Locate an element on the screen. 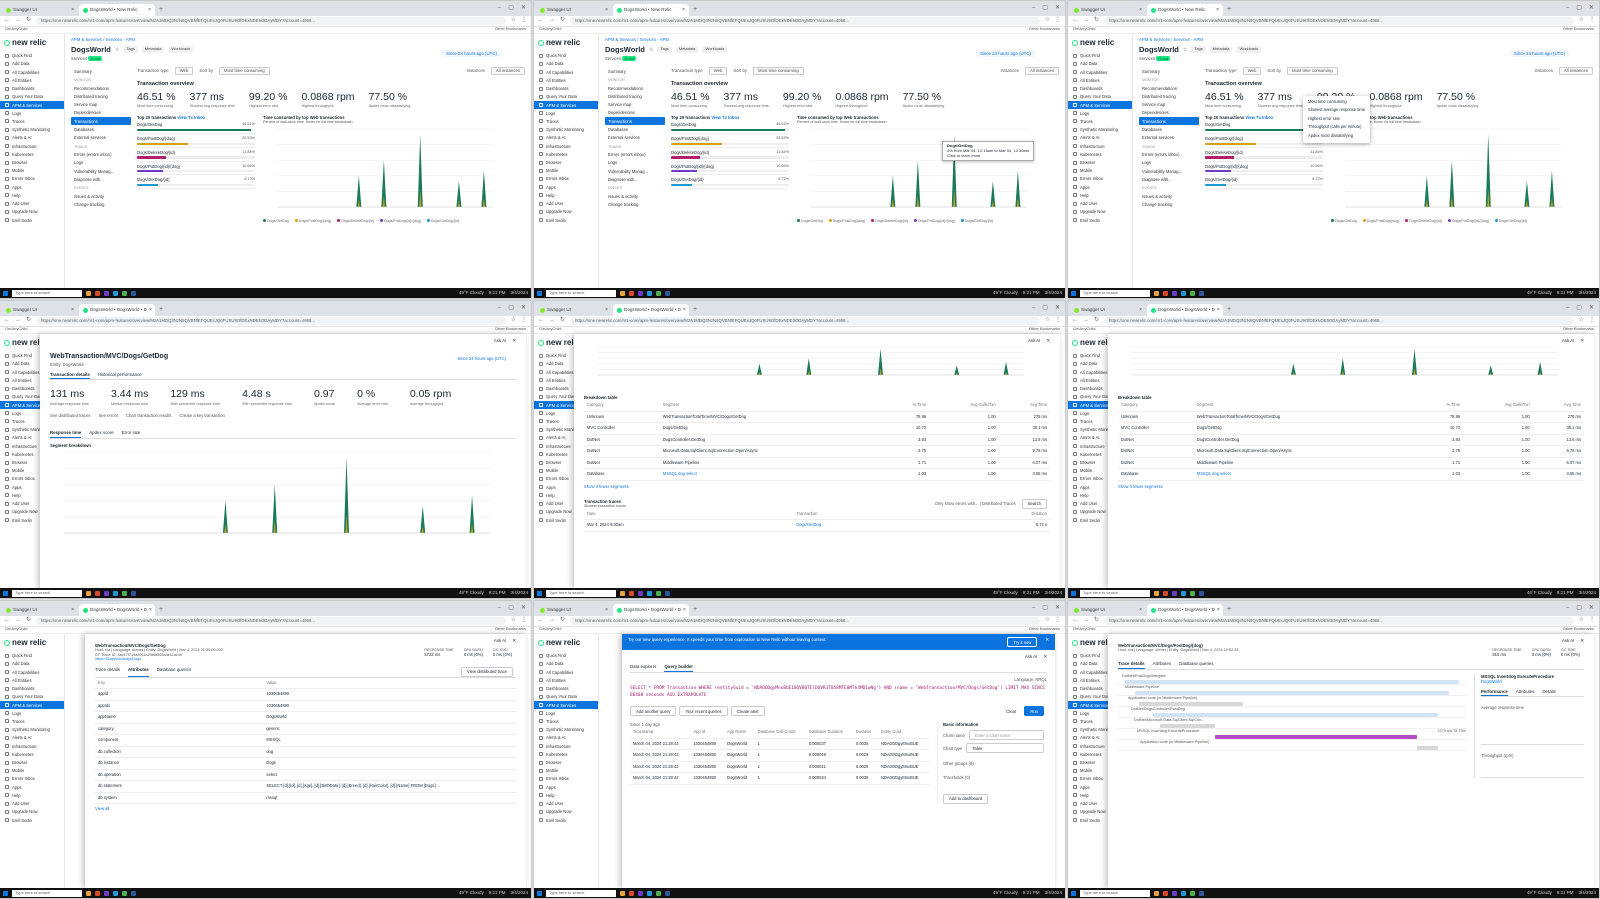  kpi-tile: 77.50 % Apdex most dissatisfying is located at coordinates (1458, 100).